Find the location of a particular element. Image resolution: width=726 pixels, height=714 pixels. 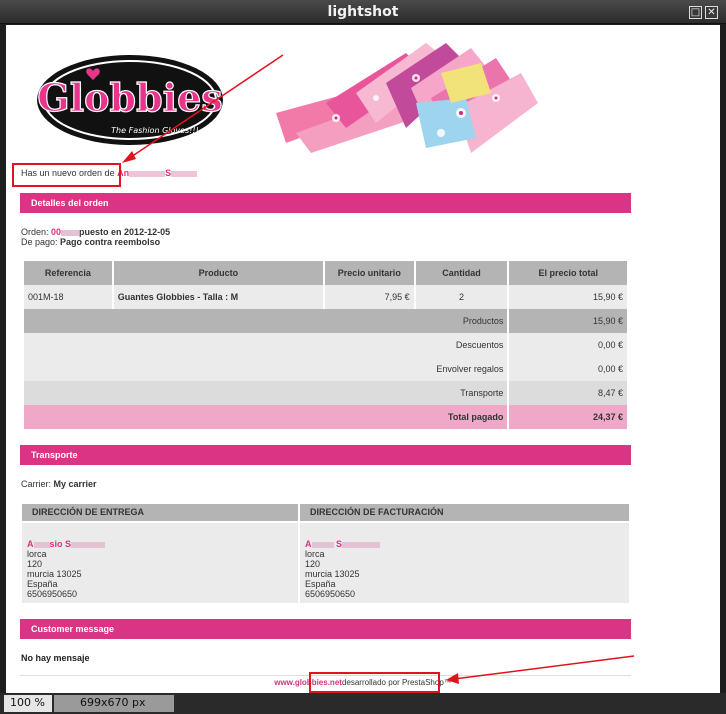

arrow-head-top is located at coordinates (129, 157).